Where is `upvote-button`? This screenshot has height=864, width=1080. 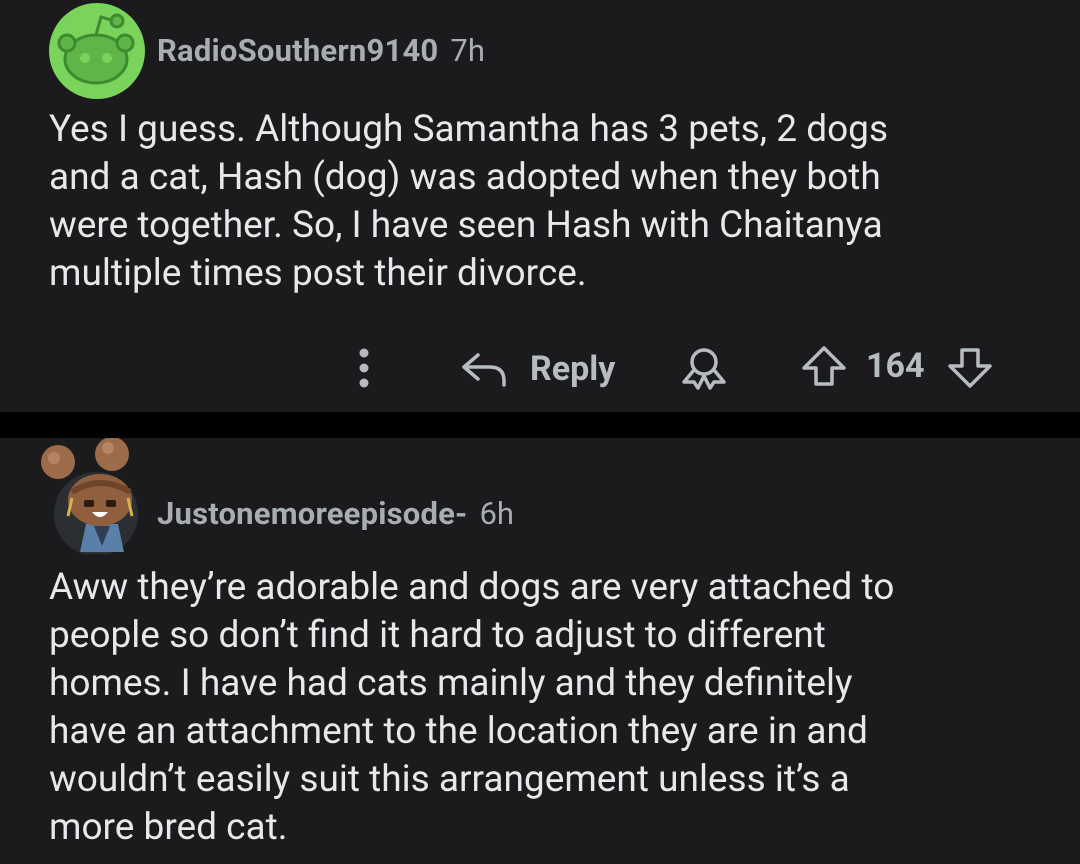 upvote-button is located at coordinates (824, 366).